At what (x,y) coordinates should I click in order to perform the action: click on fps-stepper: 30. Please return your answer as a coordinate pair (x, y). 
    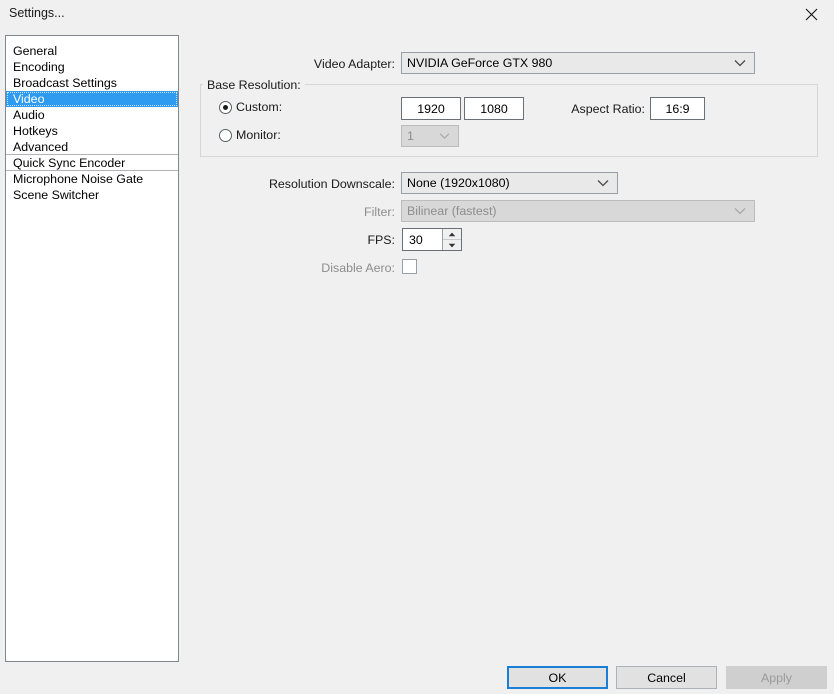
    Looking at the image, I should click on (432, 239).